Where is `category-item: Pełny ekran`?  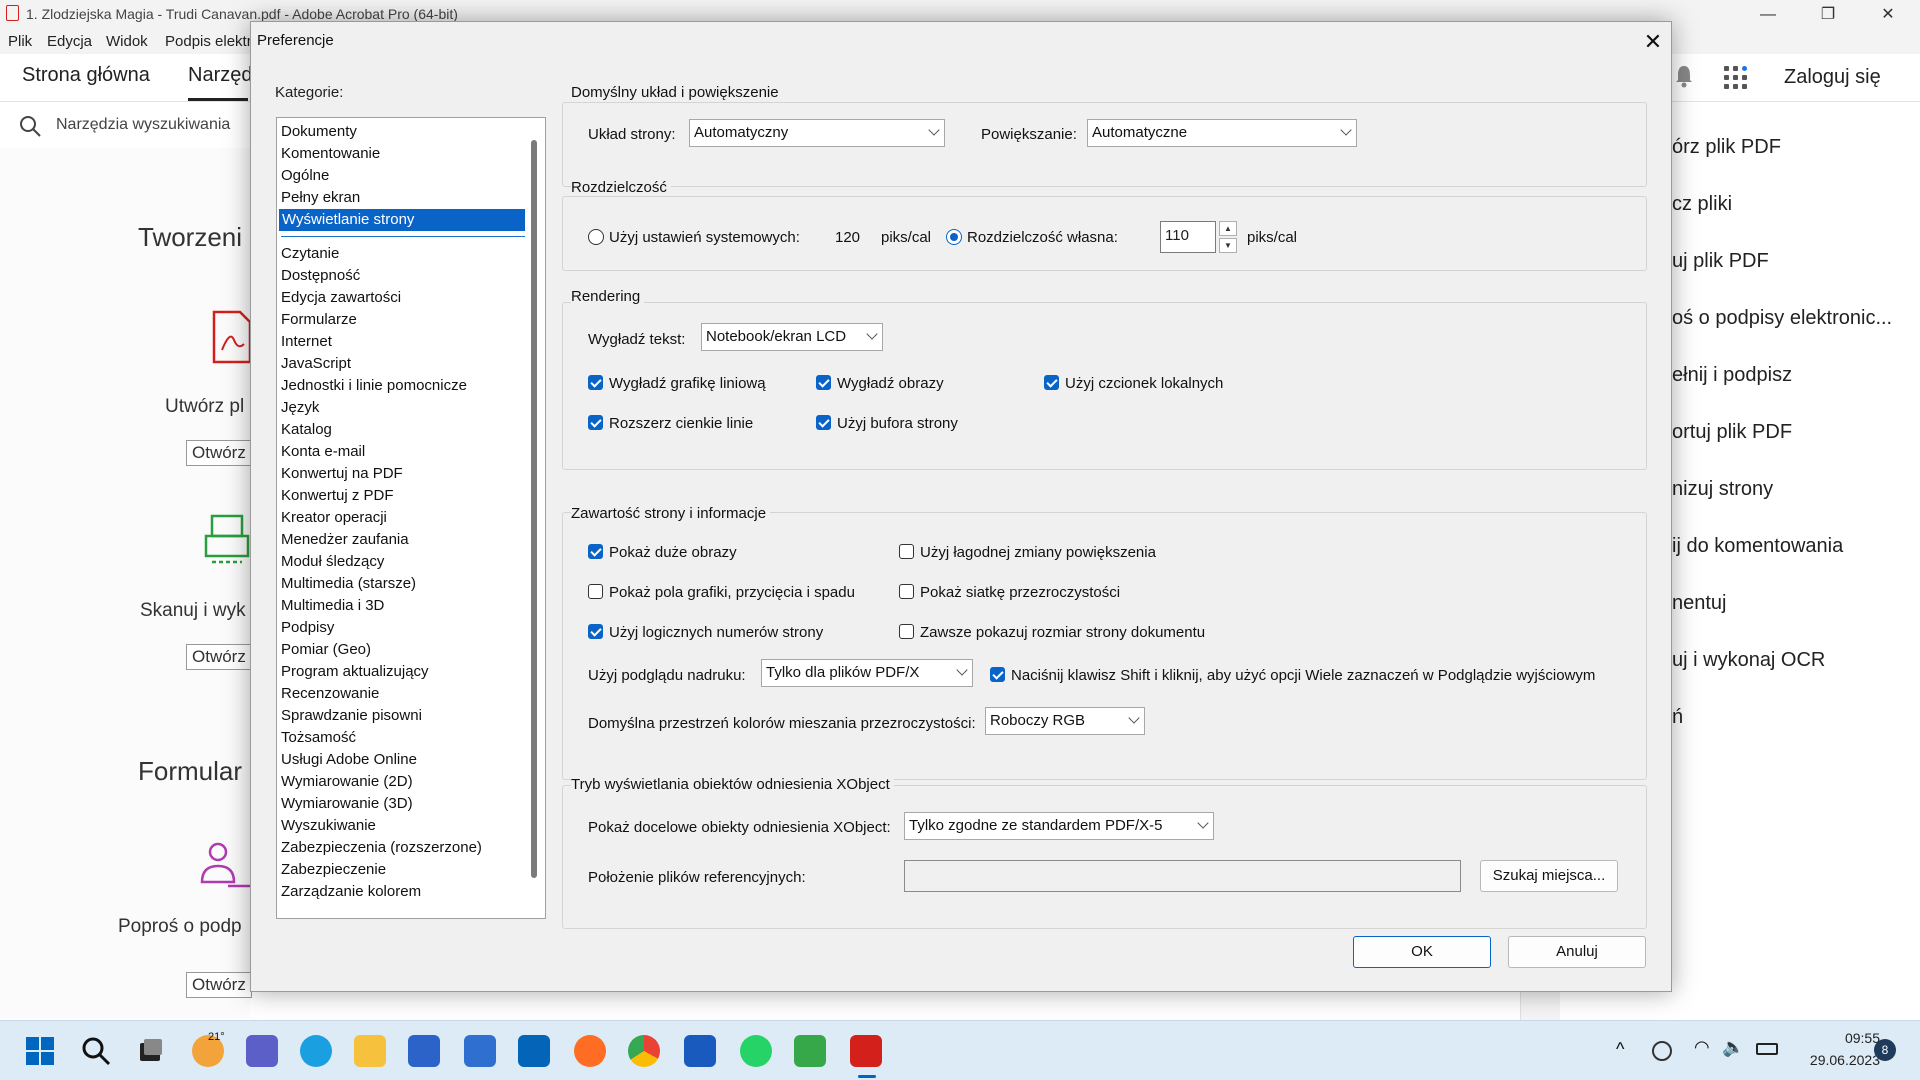
category-item: Pełny ekran is located at coordinates (320, 198).